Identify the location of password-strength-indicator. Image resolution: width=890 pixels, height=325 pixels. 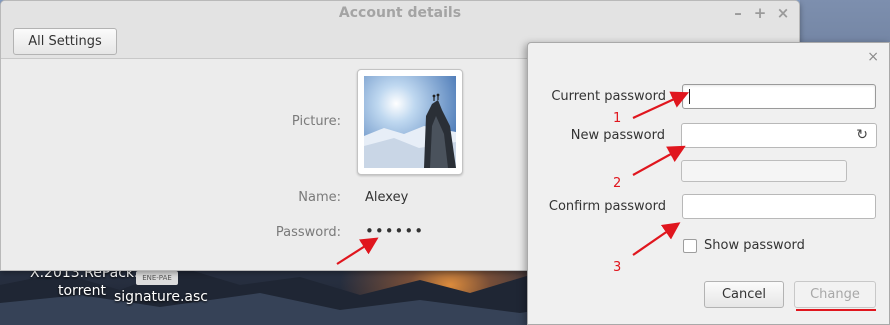
(764, 171).